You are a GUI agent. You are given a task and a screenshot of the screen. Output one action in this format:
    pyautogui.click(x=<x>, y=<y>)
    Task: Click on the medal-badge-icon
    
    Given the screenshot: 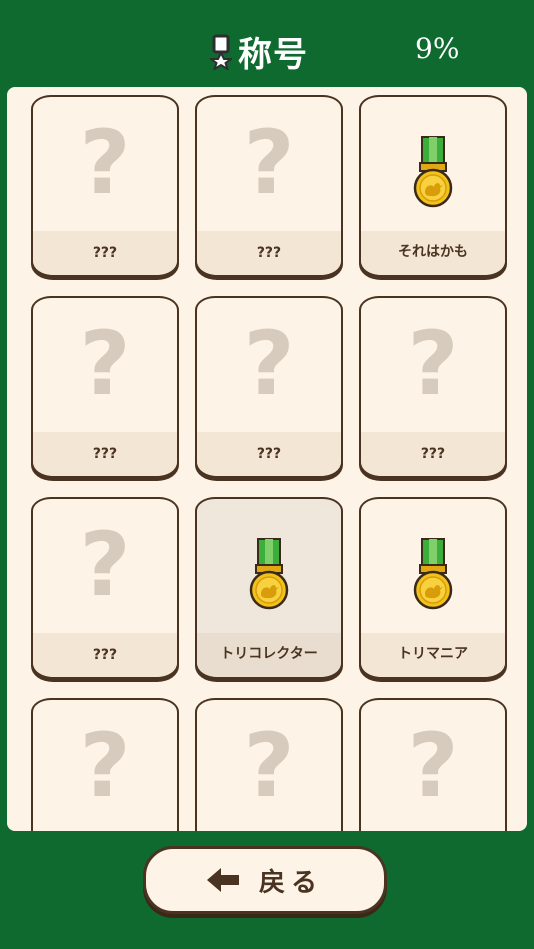 What is the action you would take?
    pyautogui.click(x=221, y=52)
    